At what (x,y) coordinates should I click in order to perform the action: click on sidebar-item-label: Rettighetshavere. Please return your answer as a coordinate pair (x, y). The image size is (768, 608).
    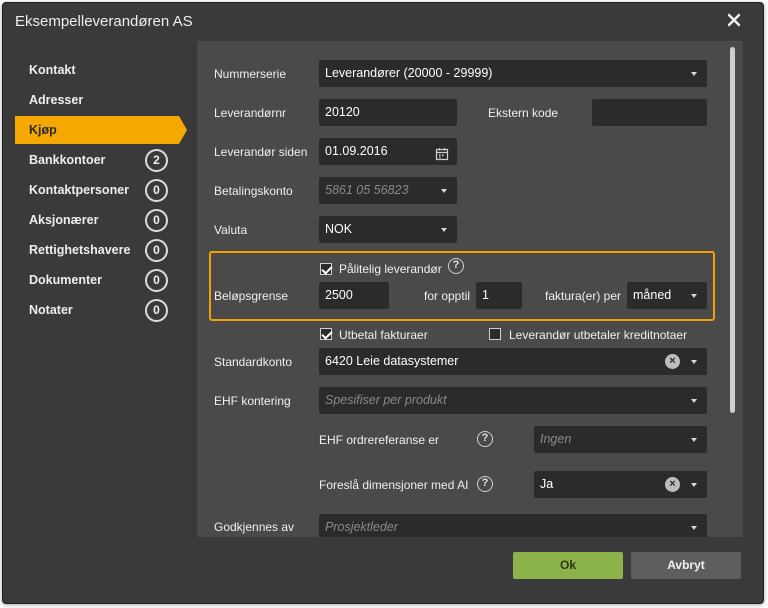
    Looking at the image, I should click on (80, 250).